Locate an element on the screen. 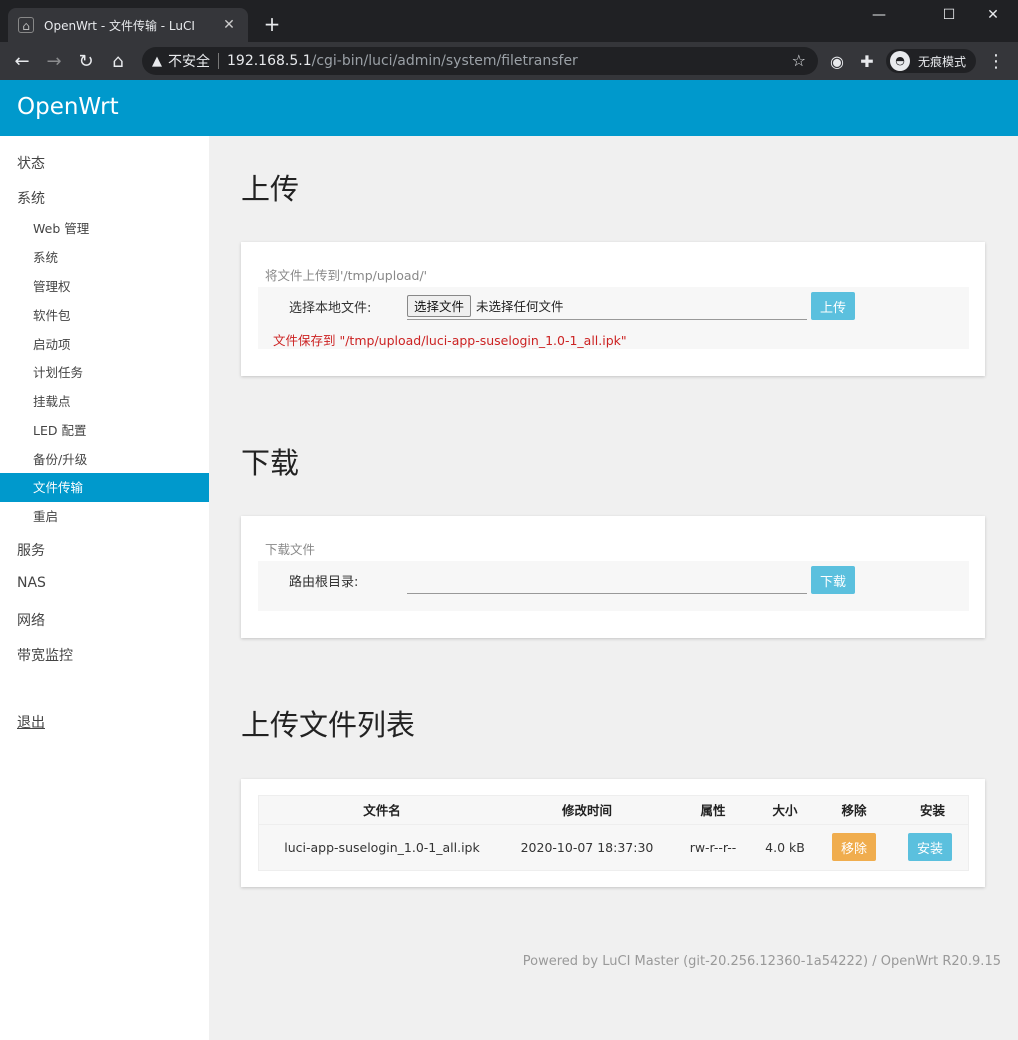 This screenshot has height=1040, width=1018. col-remove: 移除 is located at coordinates (854, 810).